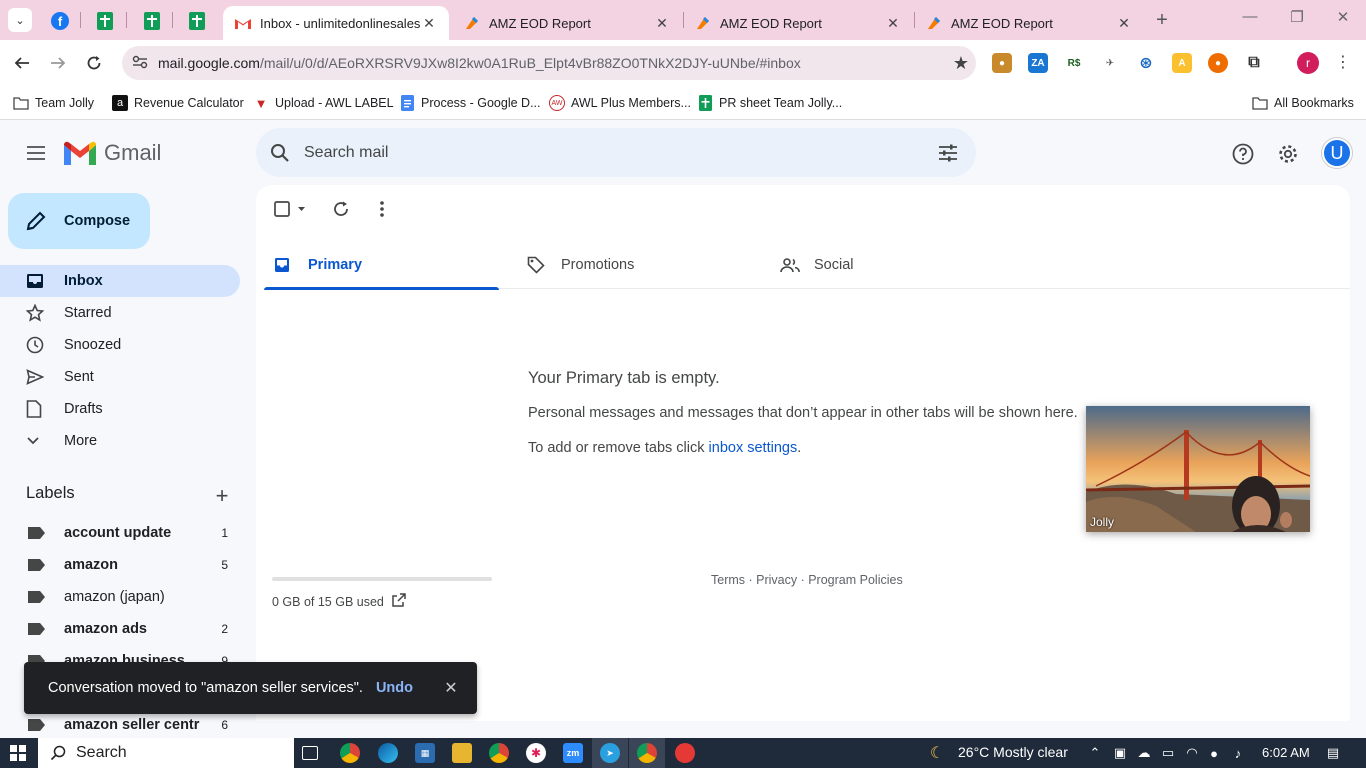 The height and width of the screenshot is (768, 1366). I want to click on nav-starred: Starred, so click(120, 313).